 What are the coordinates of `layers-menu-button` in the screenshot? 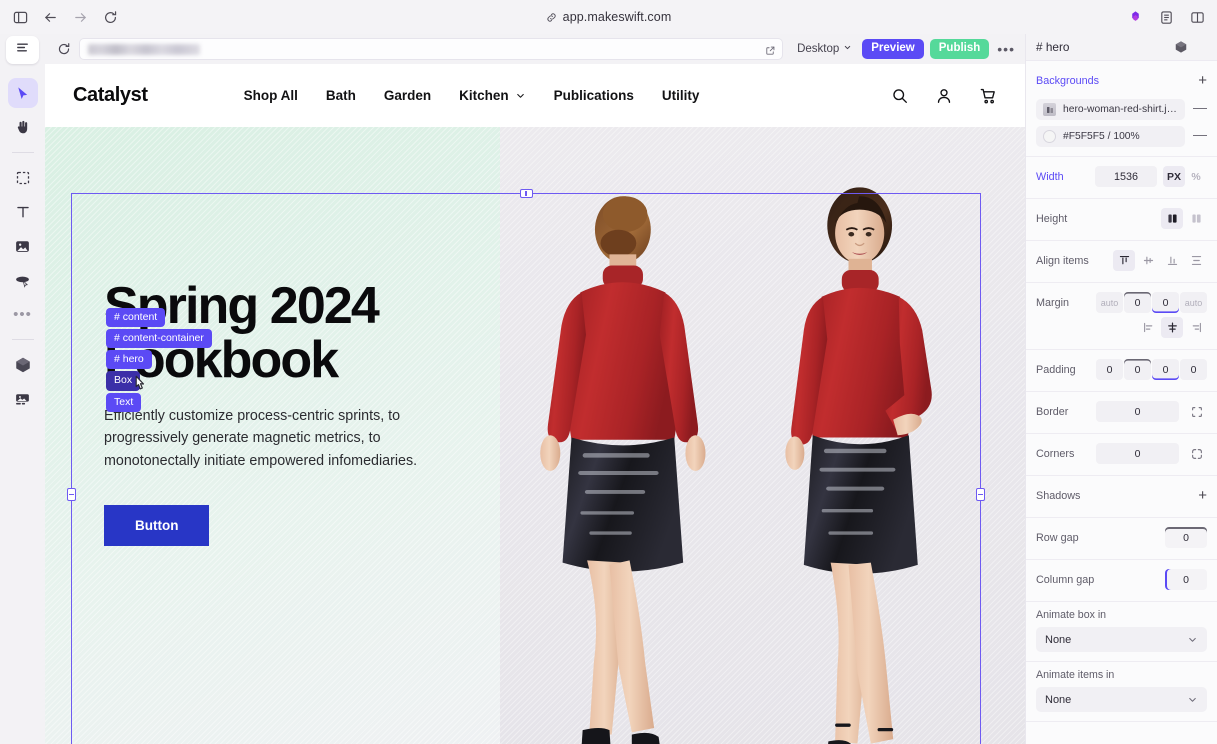 It's located at (22, 50).